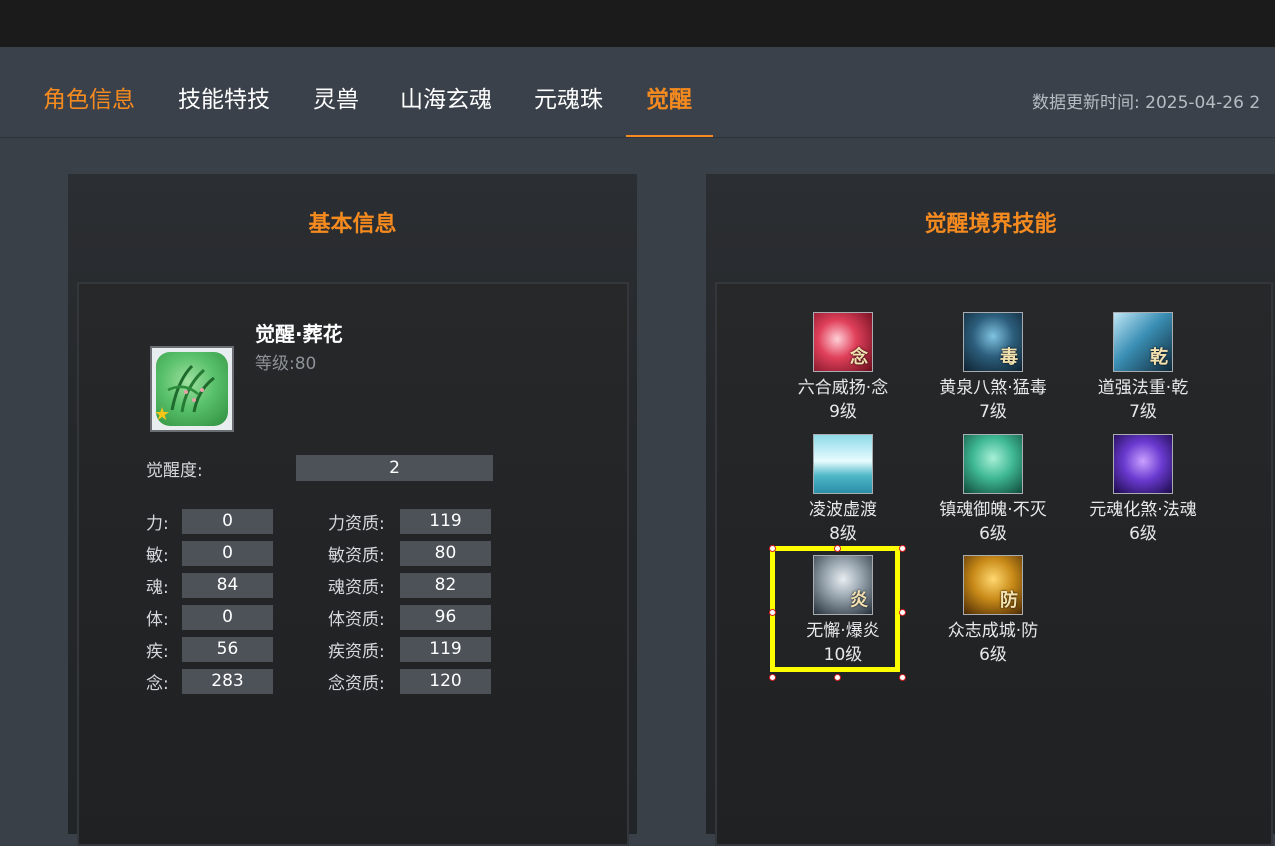 The width and height of the screenshot is (1275, 846). What do you see at coordinates (843, 534) in the screenshot?
I see `skill-level: 8级` at bounding box center [843, 534].